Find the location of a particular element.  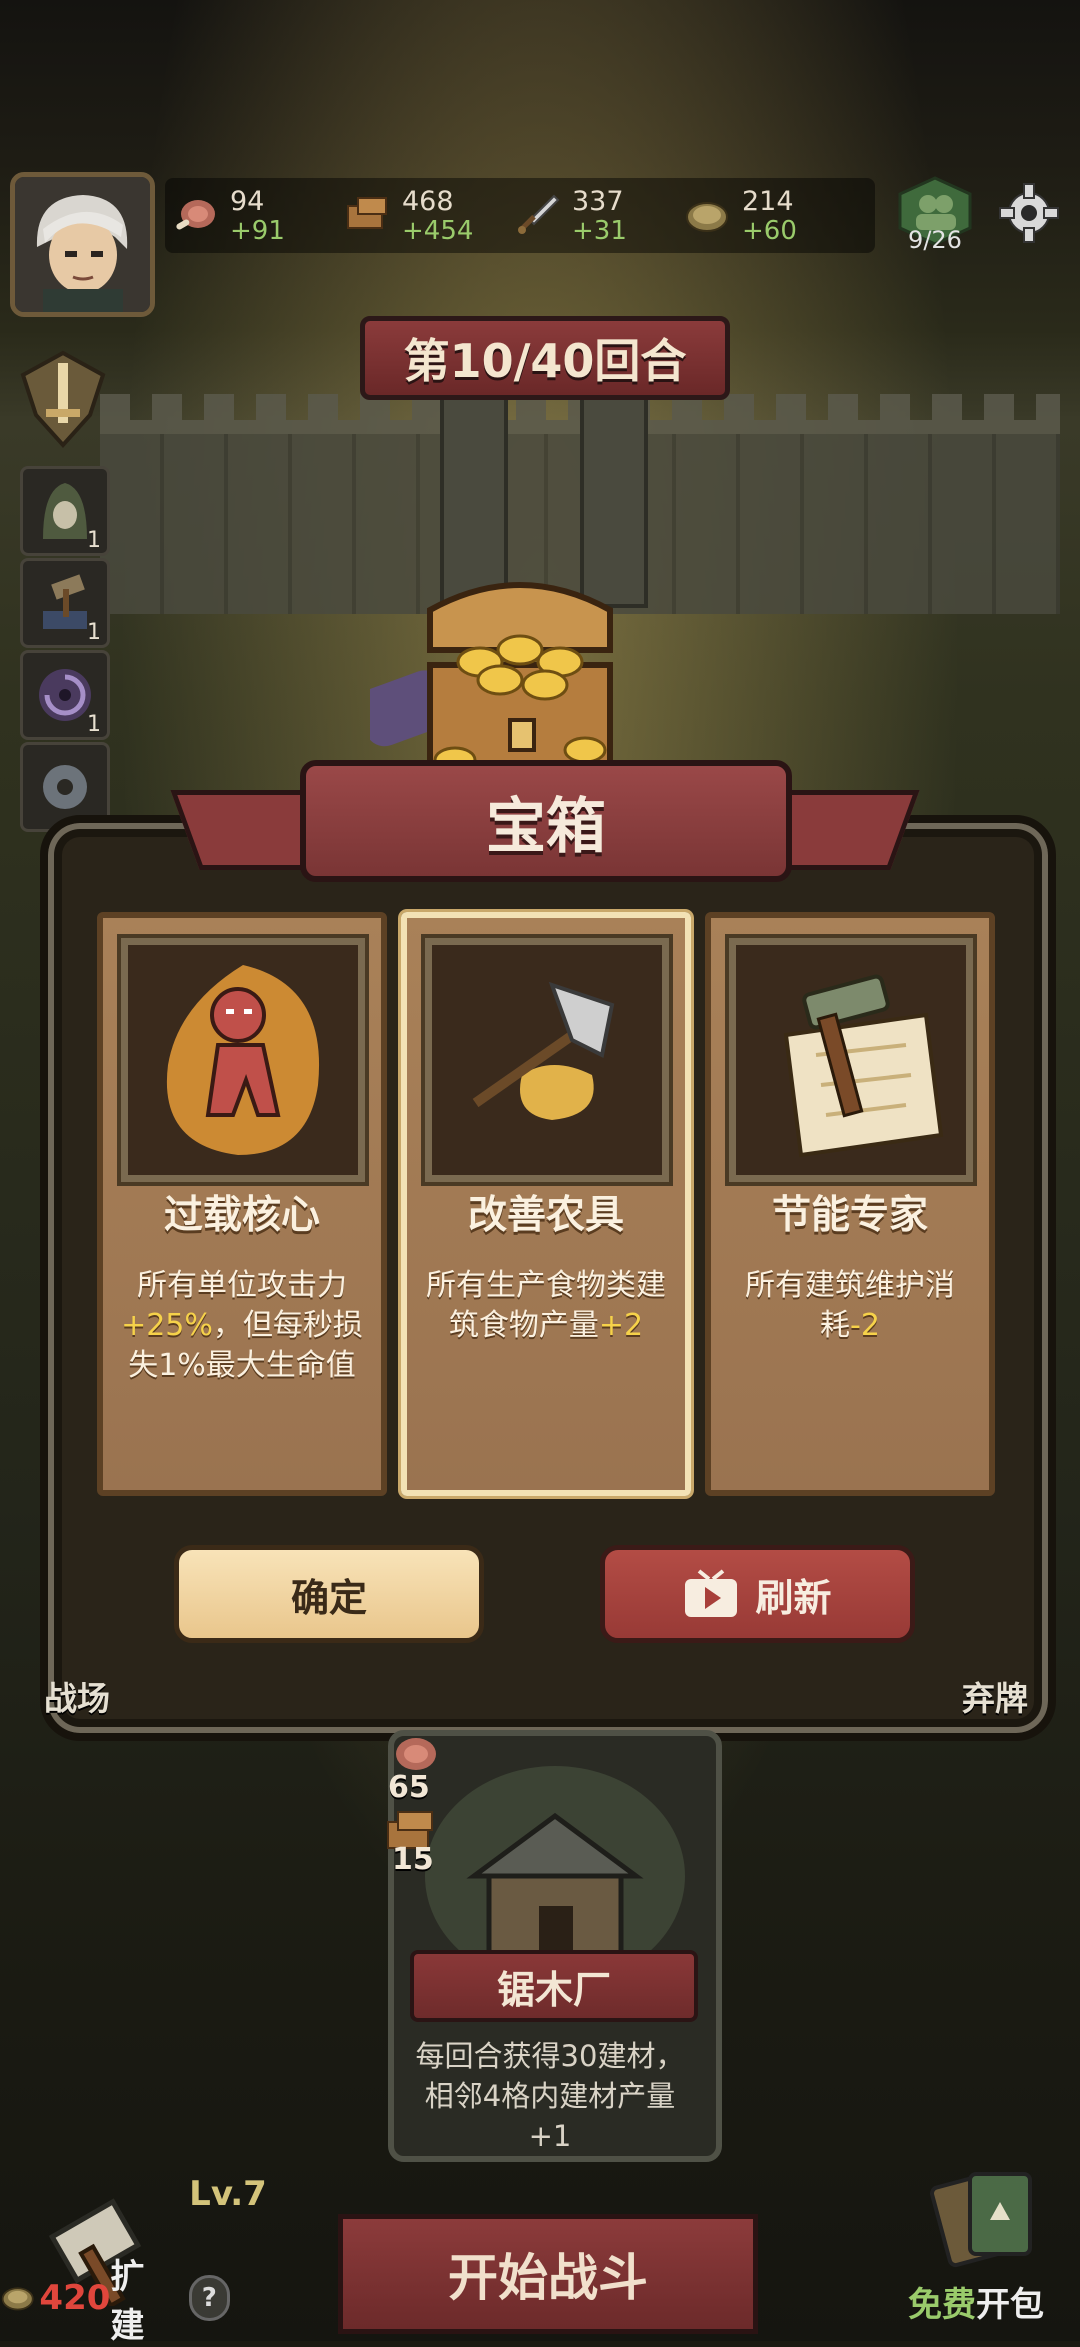

expand-cost: 420 is located at coordinates (75, 2298).